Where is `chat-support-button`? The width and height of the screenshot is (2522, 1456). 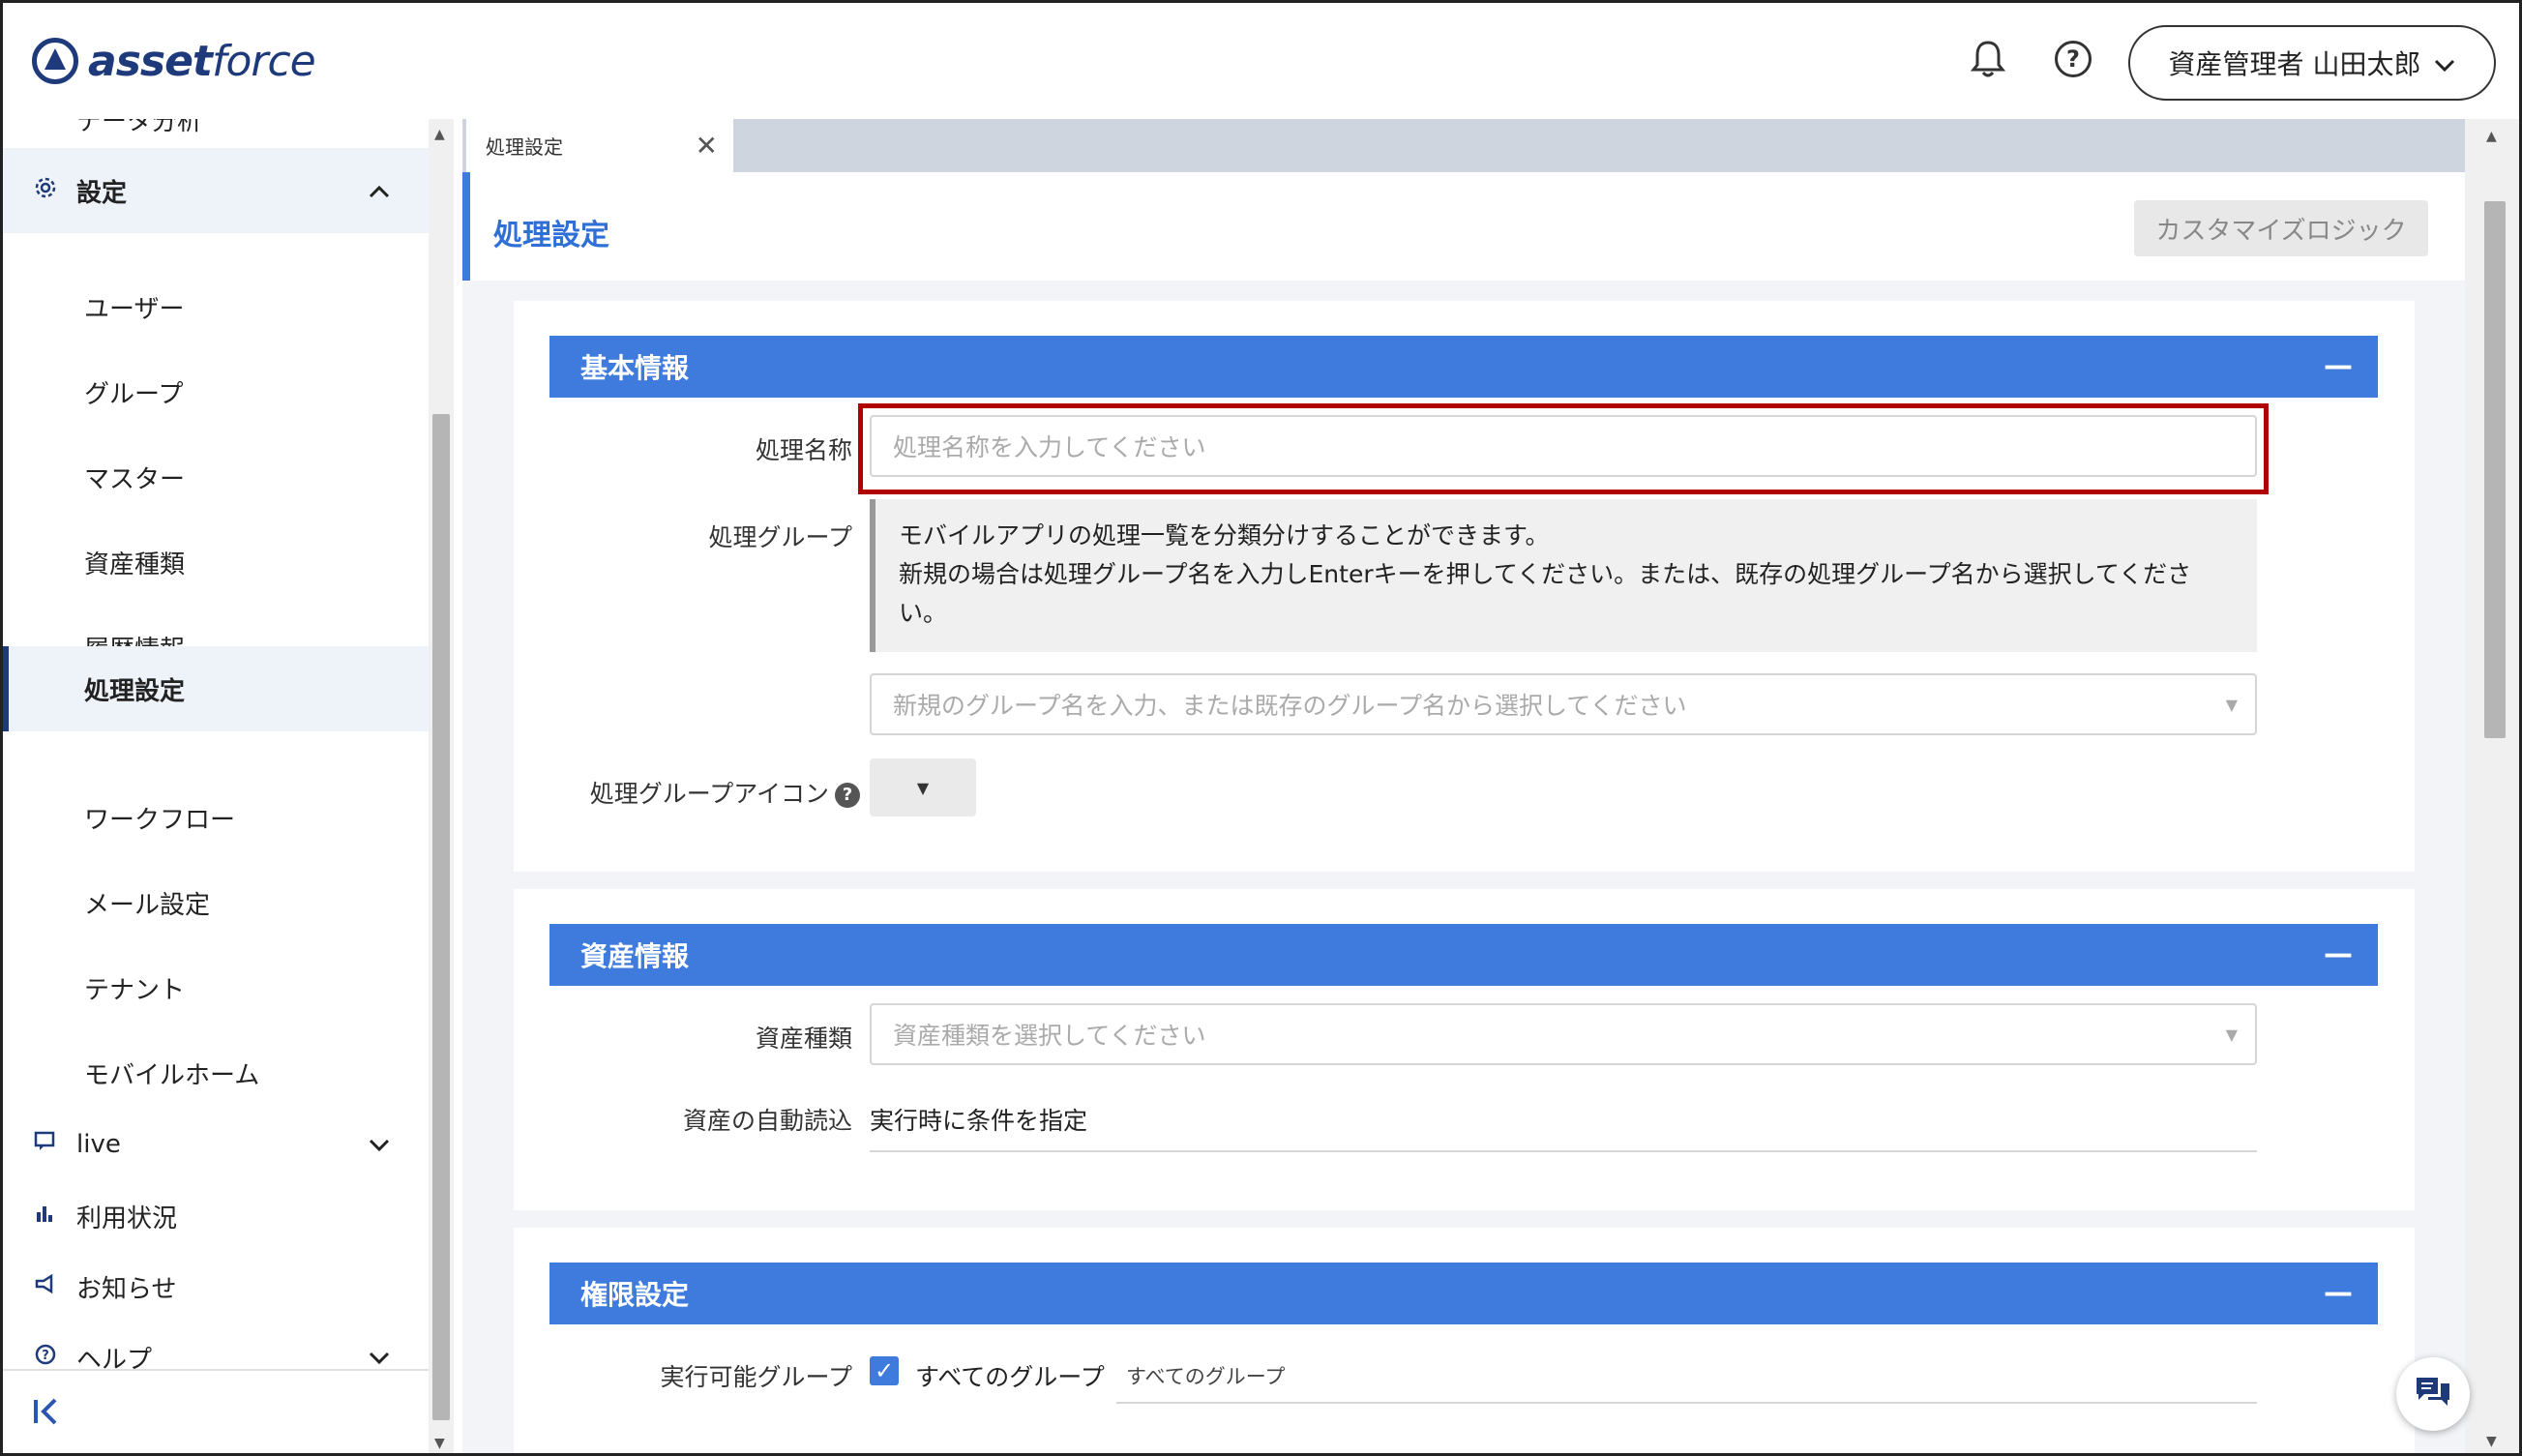 chat-support-button is located at coordinates (2433, 1394).